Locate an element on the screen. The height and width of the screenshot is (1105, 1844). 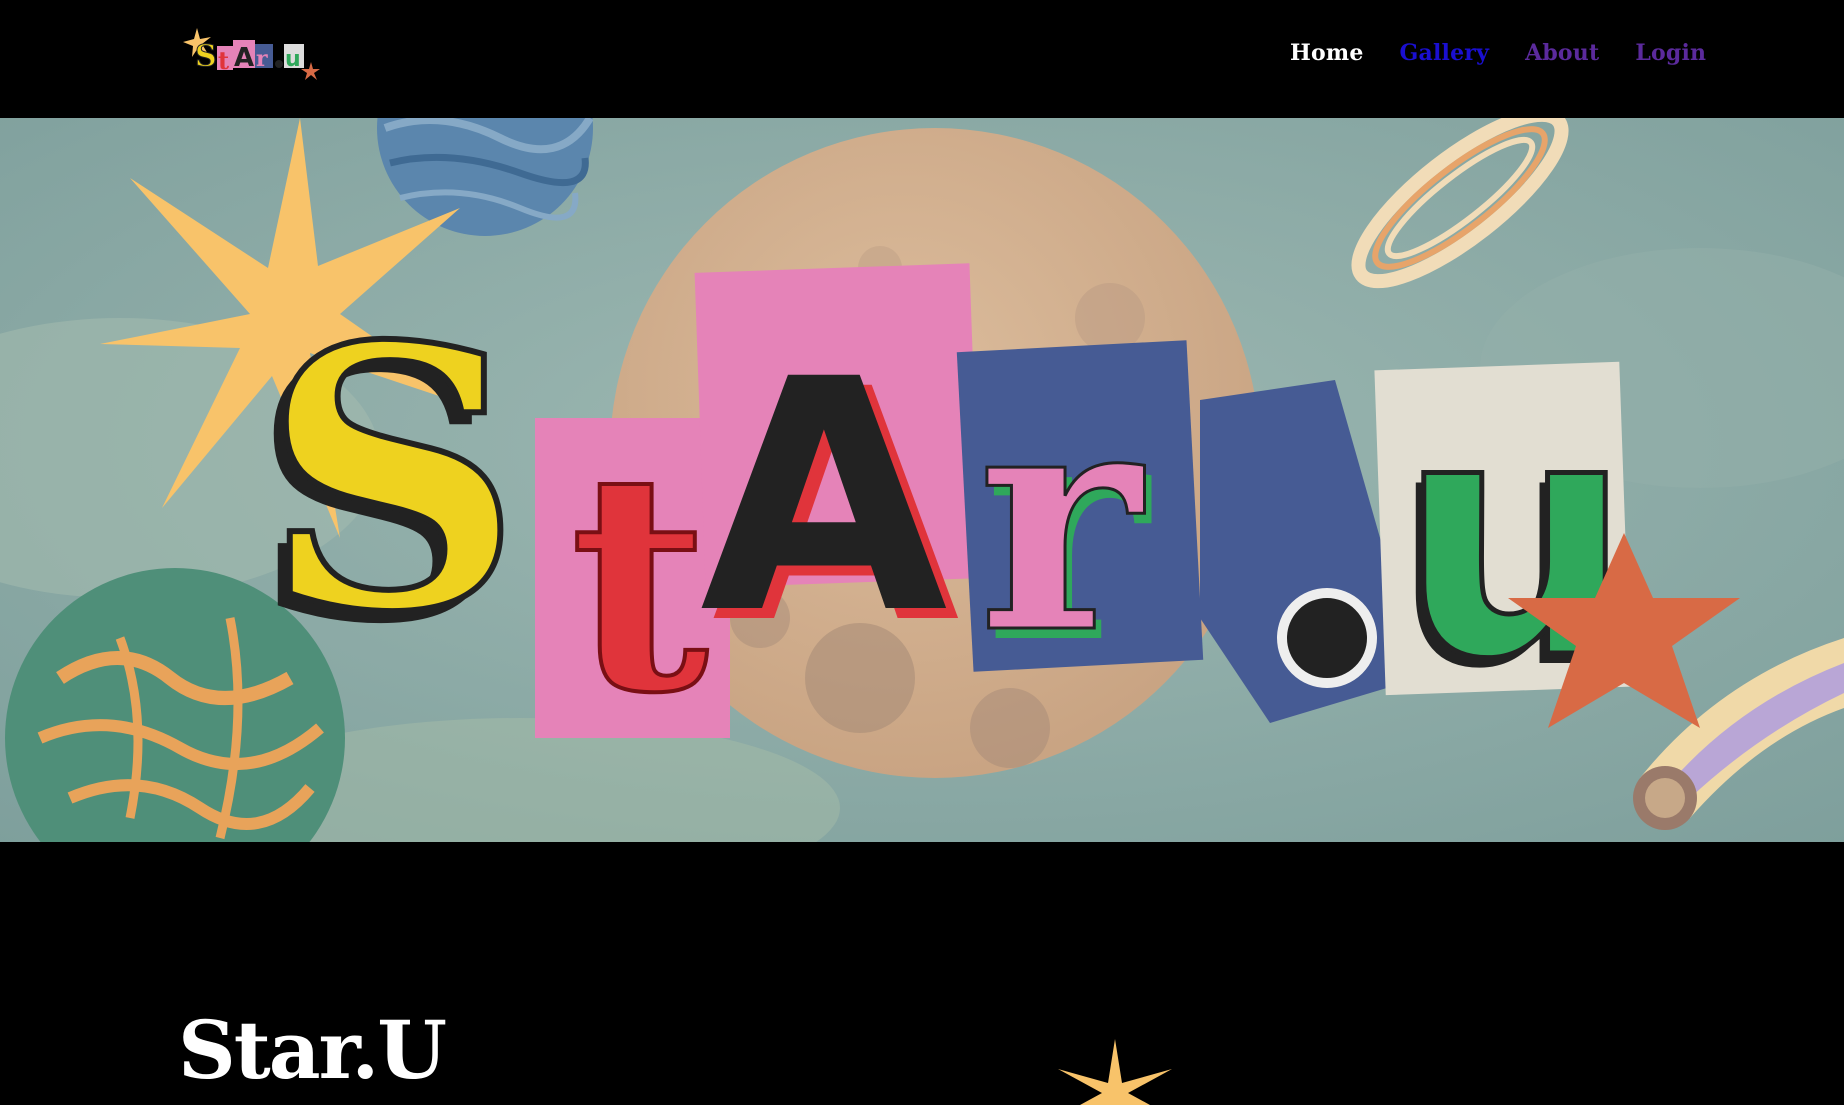
letter-t-icon: t is located at coordinates (640, 582).